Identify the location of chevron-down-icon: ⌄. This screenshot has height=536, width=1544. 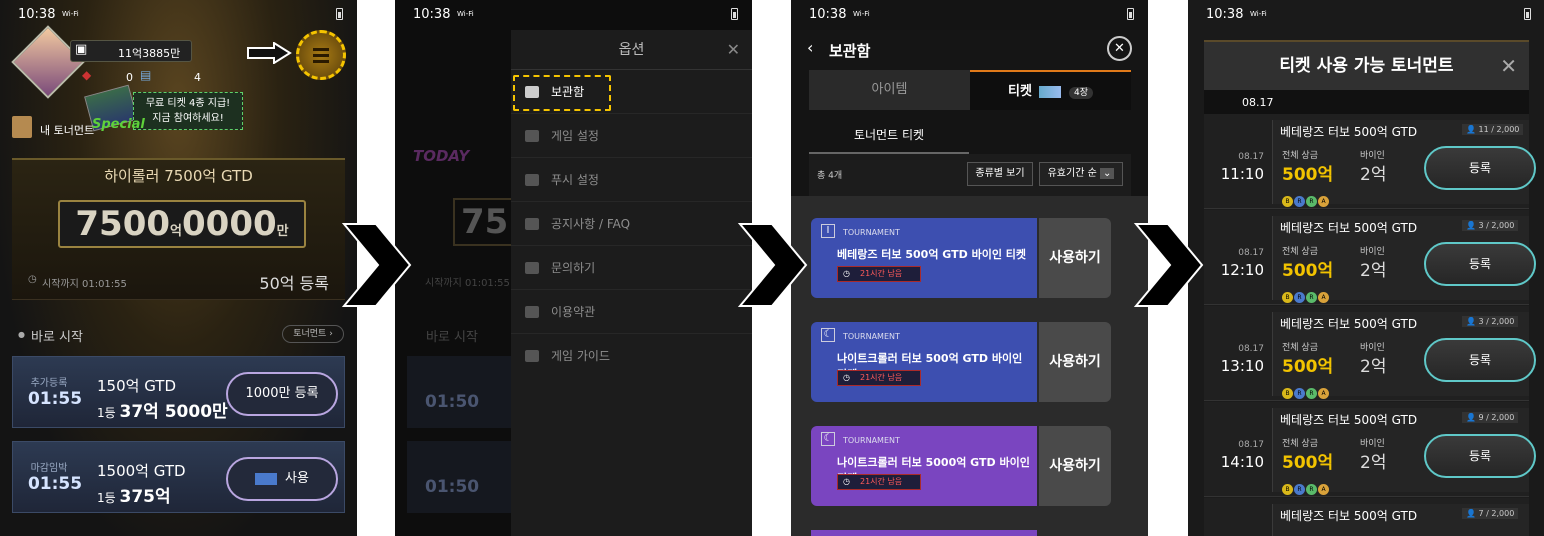
(1107, 173).